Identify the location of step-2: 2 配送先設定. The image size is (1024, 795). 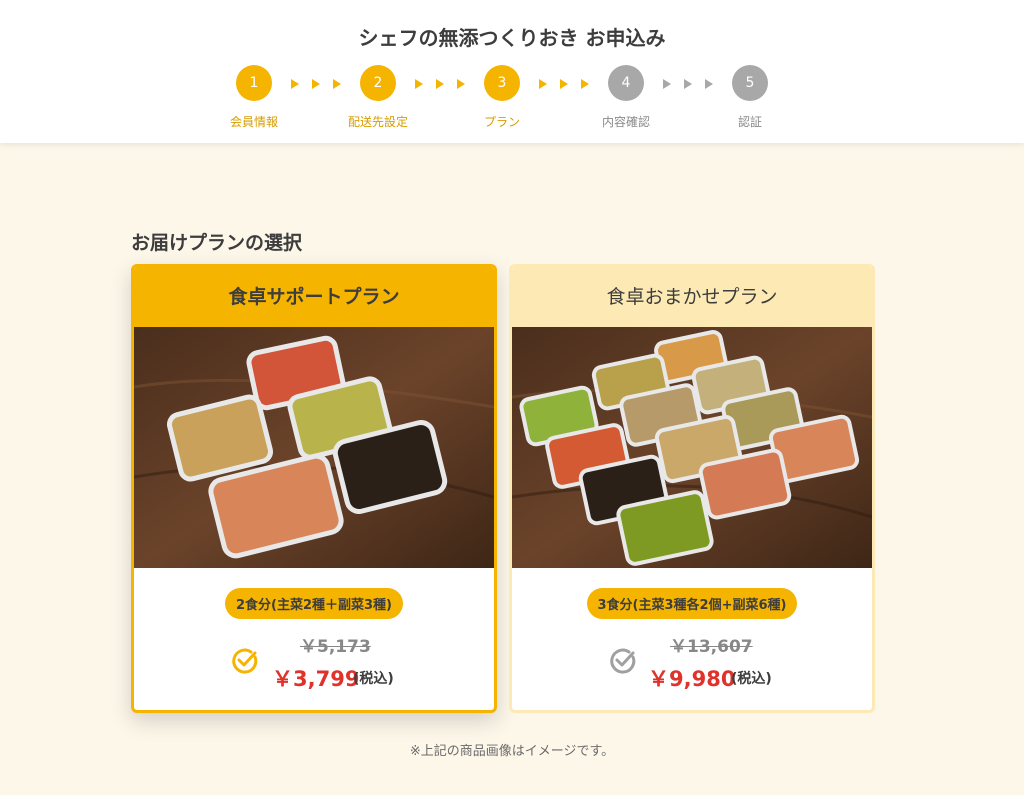
(378, 97).